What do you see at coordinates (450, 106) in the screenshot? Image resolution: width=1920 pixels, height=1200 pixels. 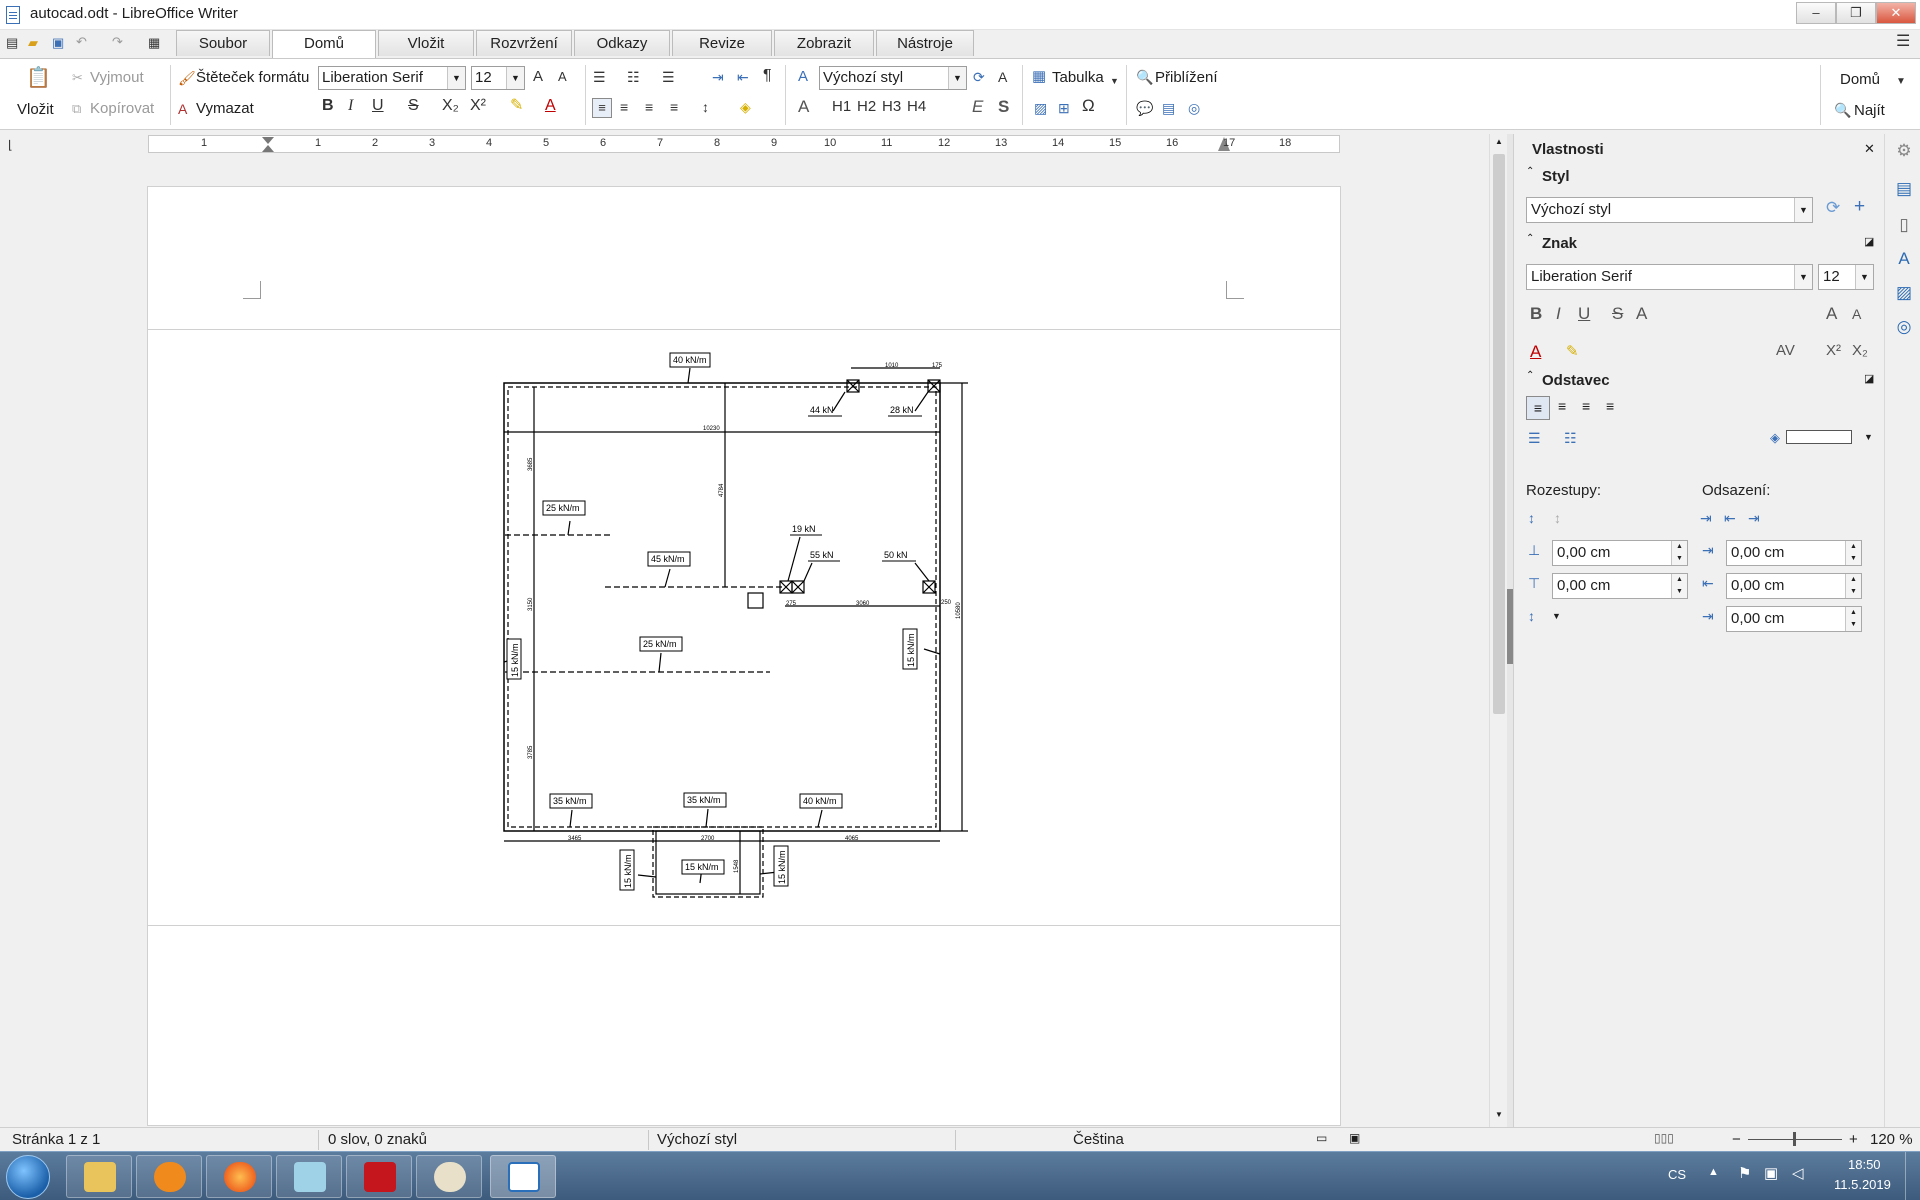 I see `subscript-icon: X₂` at bounding box center [450, 106].